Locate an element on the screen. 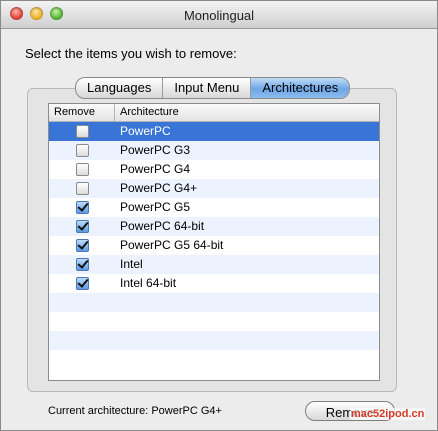 Image resolution: width=438 pixels, height=431 pixels. tab-architectures: Architectures is located at coordinates (300, 88).